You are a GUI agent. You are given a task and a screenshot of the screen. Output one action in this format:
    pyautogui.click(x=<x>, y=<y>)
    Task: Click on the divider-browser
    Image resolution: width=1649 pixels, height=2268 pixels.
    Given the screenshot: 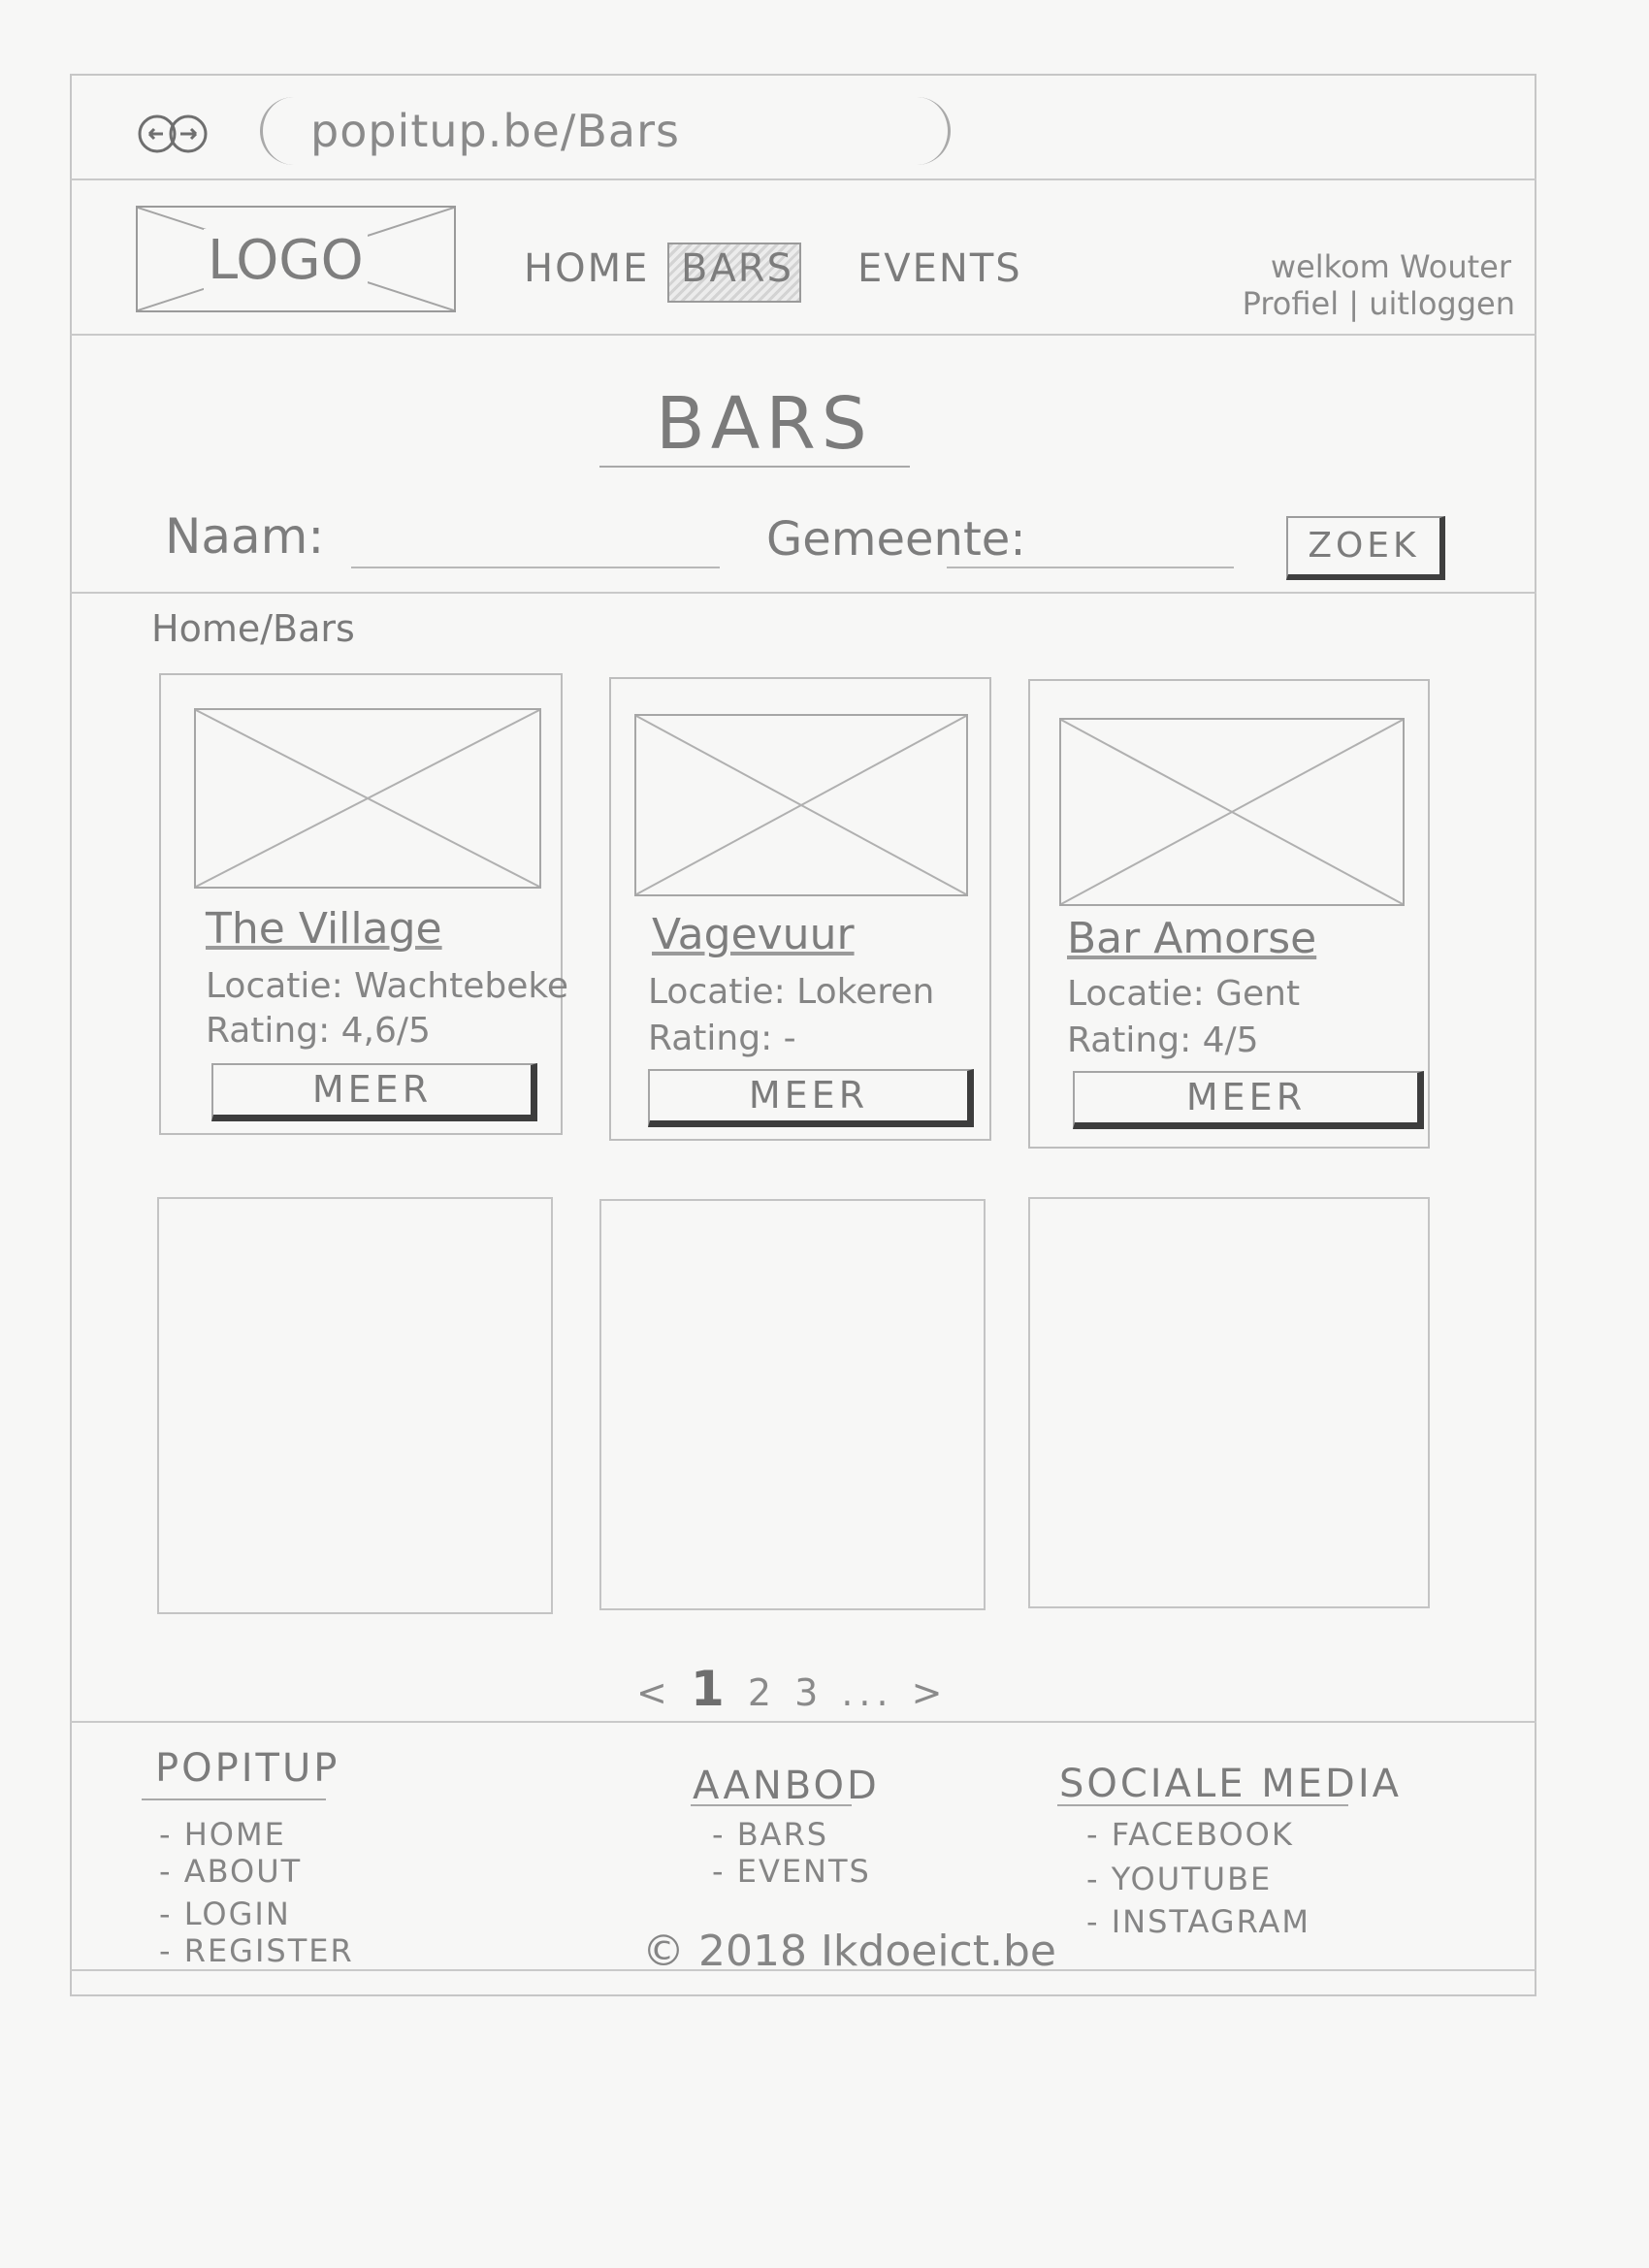 What is the action you would take?
    pyautogui.click(x=803, y=179)
    